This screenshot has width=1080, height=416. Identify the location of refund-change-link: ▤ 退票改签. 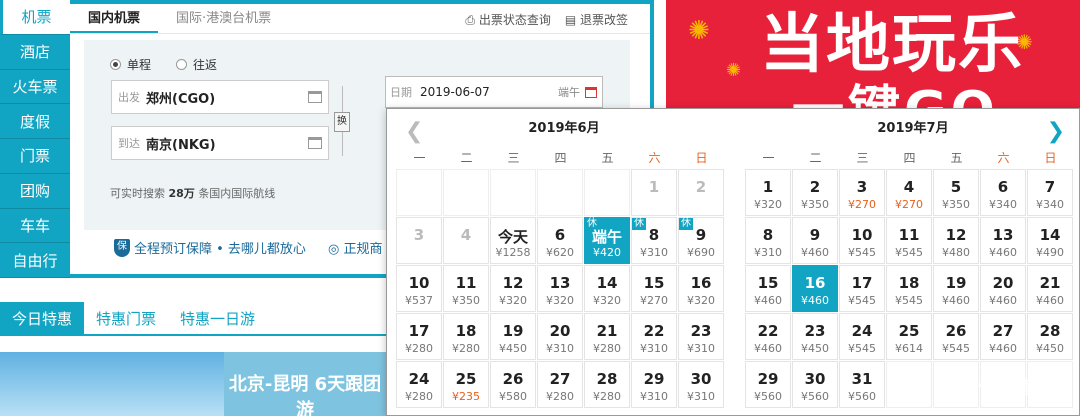
(596, 19).